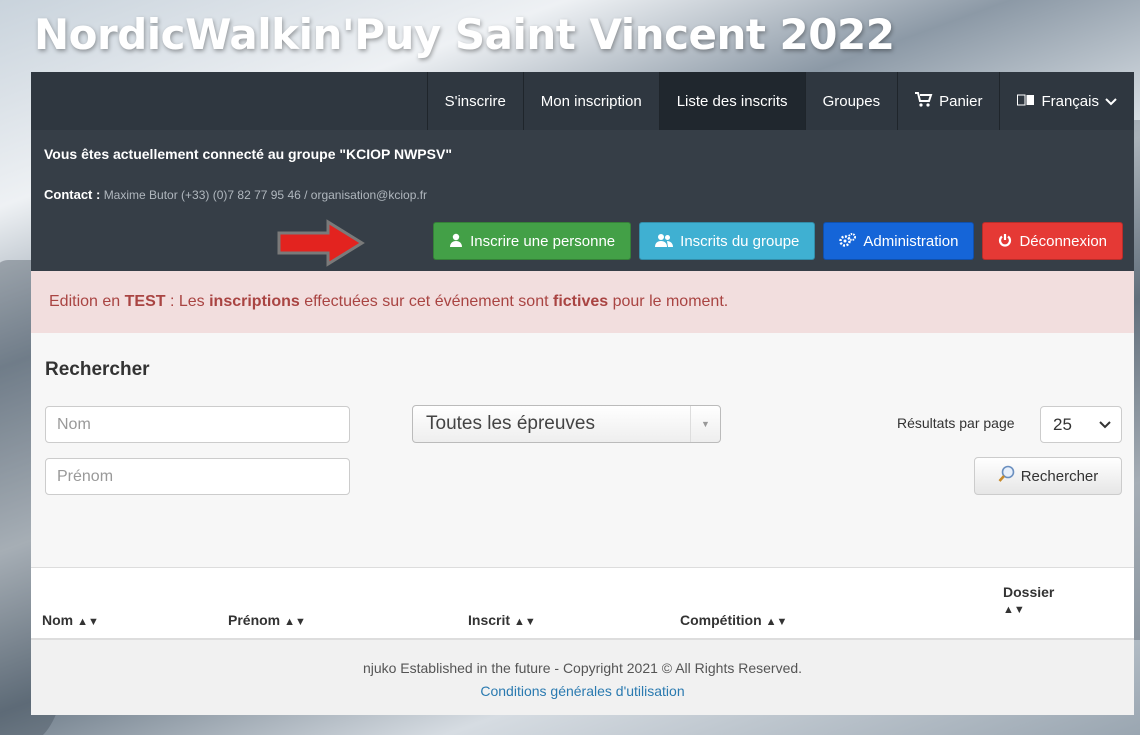 The width and height of the screenshot is (1140, 735). Describe the element at coordinates (740, 241) in the screenshot. I see `group-members-label: Inscrits du groupe` at that location.